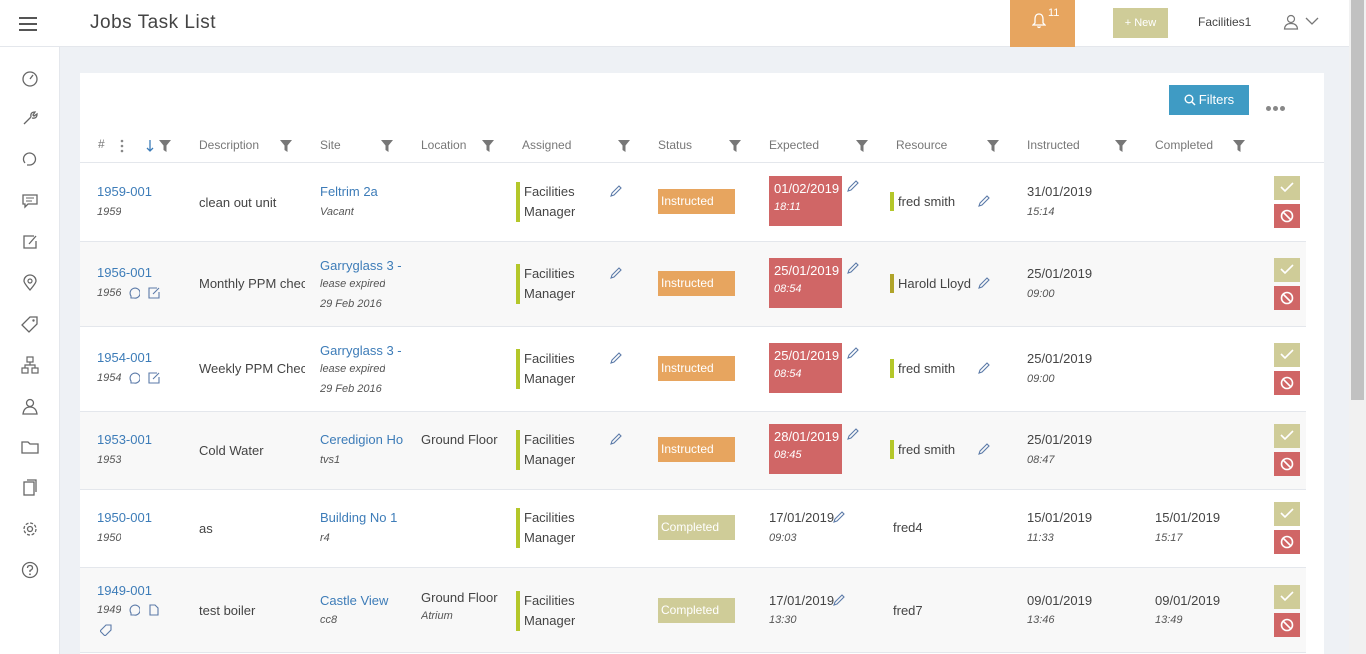 This screenshot has height=654, width=1366. I want to click on settings-icon, so click(30, 529).